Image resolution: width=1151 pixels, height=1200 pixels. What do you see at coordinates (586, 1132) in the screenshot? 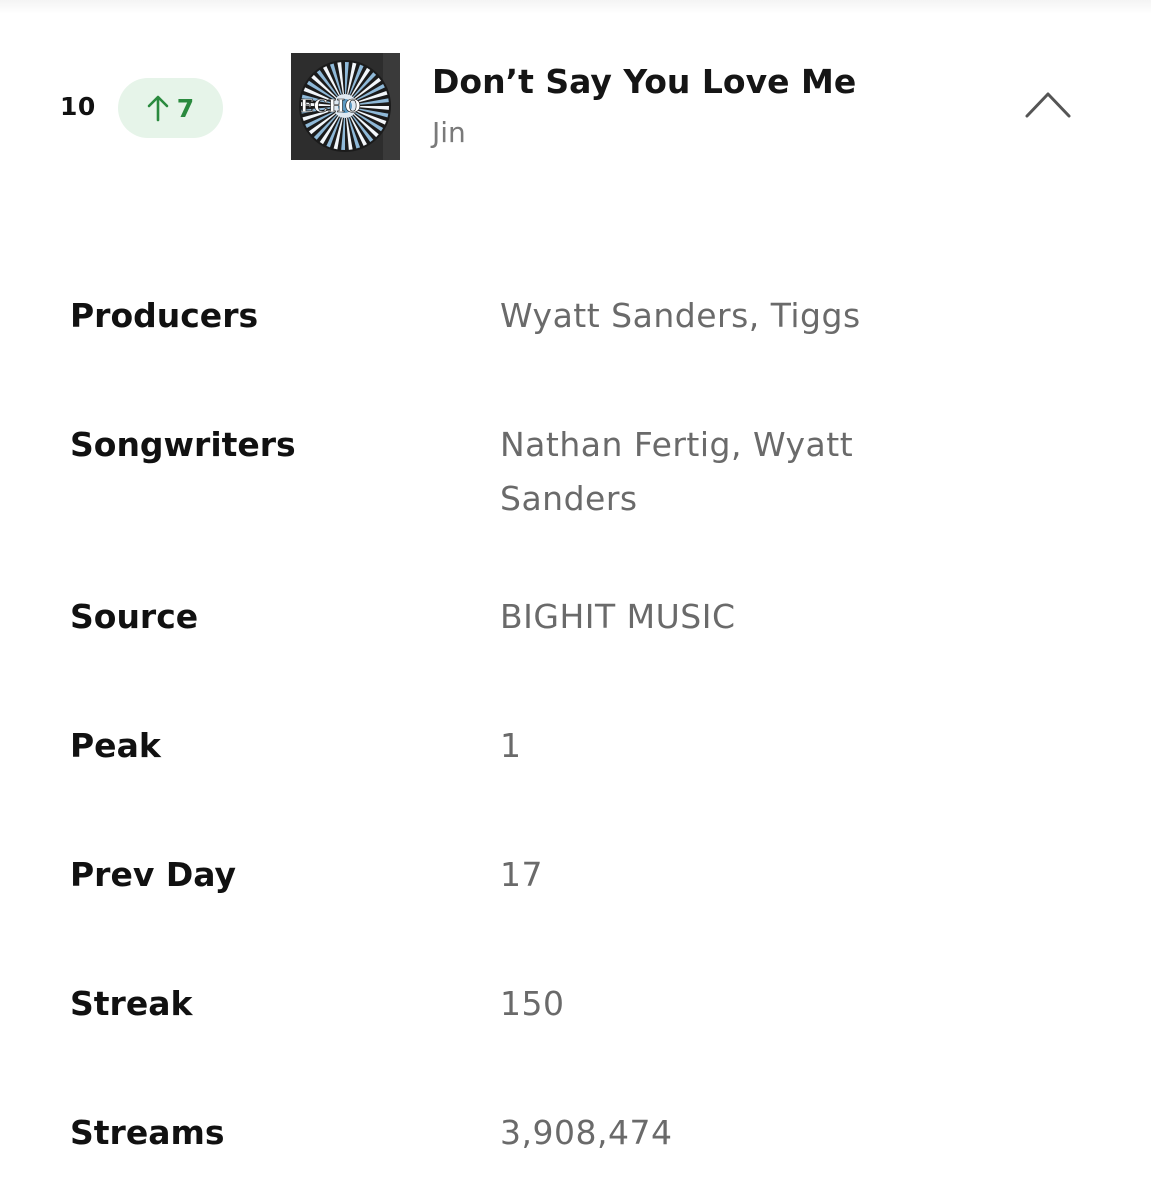
I see `detail-value: 3,908,474` at bounding box center [586, 1132].